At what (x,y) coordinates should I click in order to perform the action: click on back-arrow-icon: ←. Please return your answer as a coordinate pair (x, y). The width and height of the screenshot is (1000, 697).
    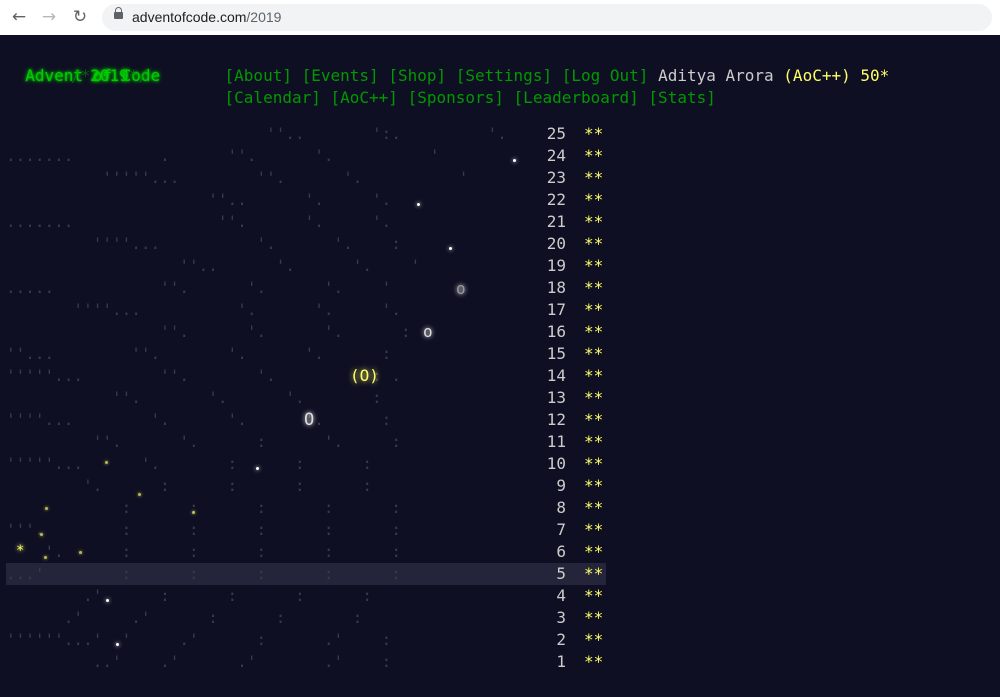
    Looking at the image, I should click on (19, 17).